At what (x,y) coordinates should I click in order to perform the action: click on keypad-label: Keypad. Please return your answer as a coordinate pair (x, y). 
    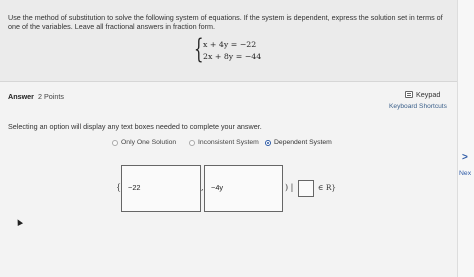
    Looking at the image, I should click on (428, 94).